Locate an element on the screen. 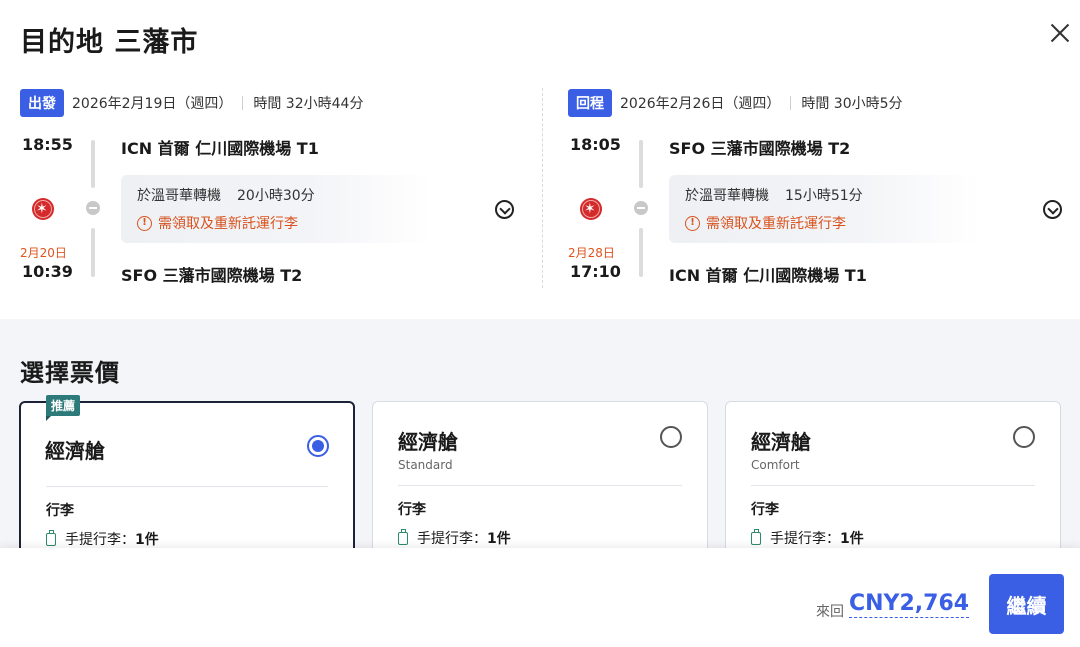 This screenshot has height=647, width=1080. close-icon is located at coordinates (1060, 33).